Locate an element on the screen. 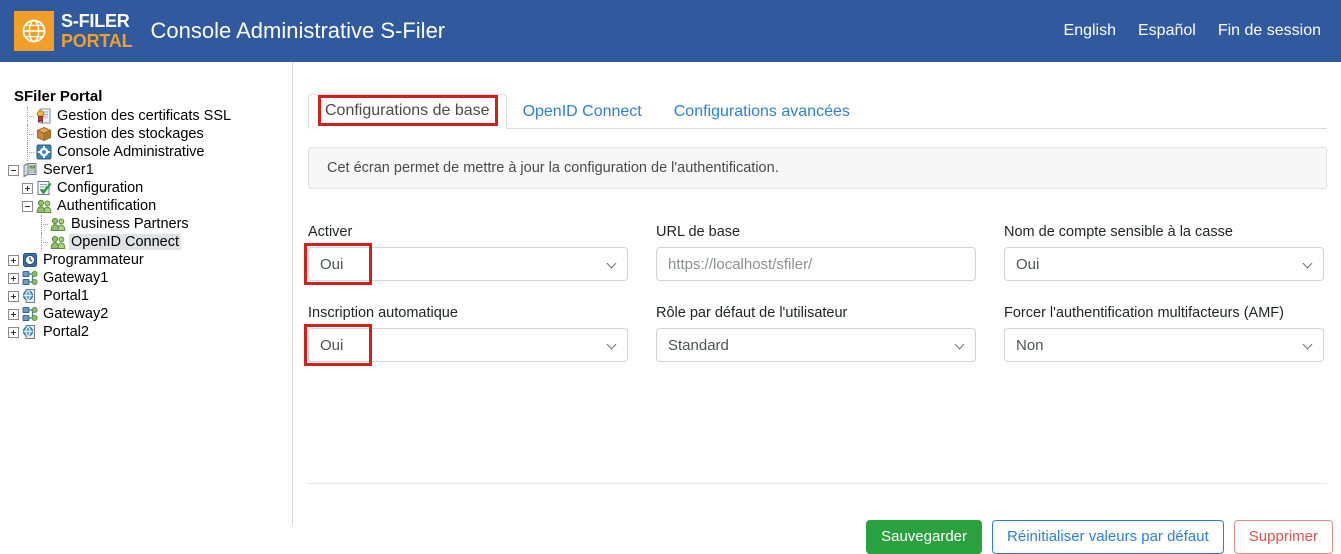 This screenshot has width=1341, height=554. tree-root-label: SFiler Portal is located at coordinates (58, 96).